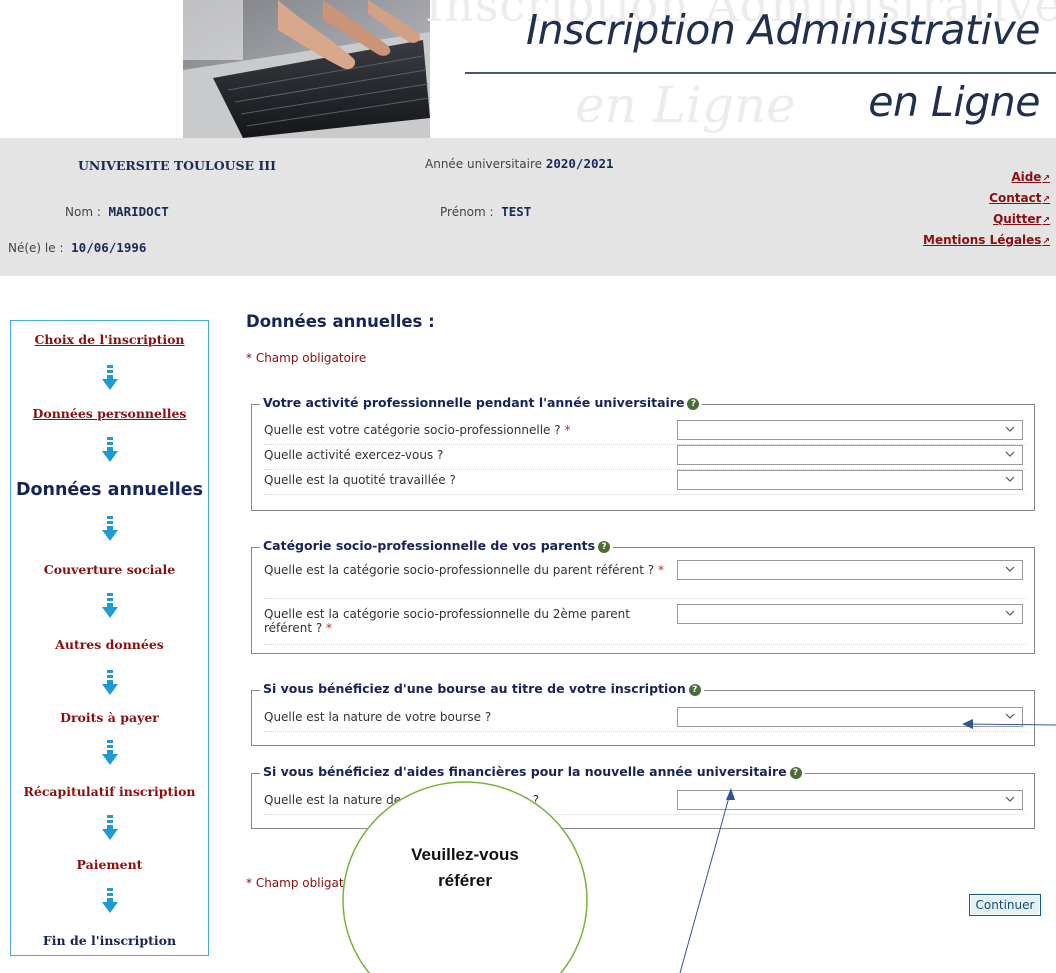 The width and height of the screenshot is (1056, 973). What do you see at coordinates (306, 69) in the screenshot?
I see `laptop-typing-photo` at bounding box center [306, 69].